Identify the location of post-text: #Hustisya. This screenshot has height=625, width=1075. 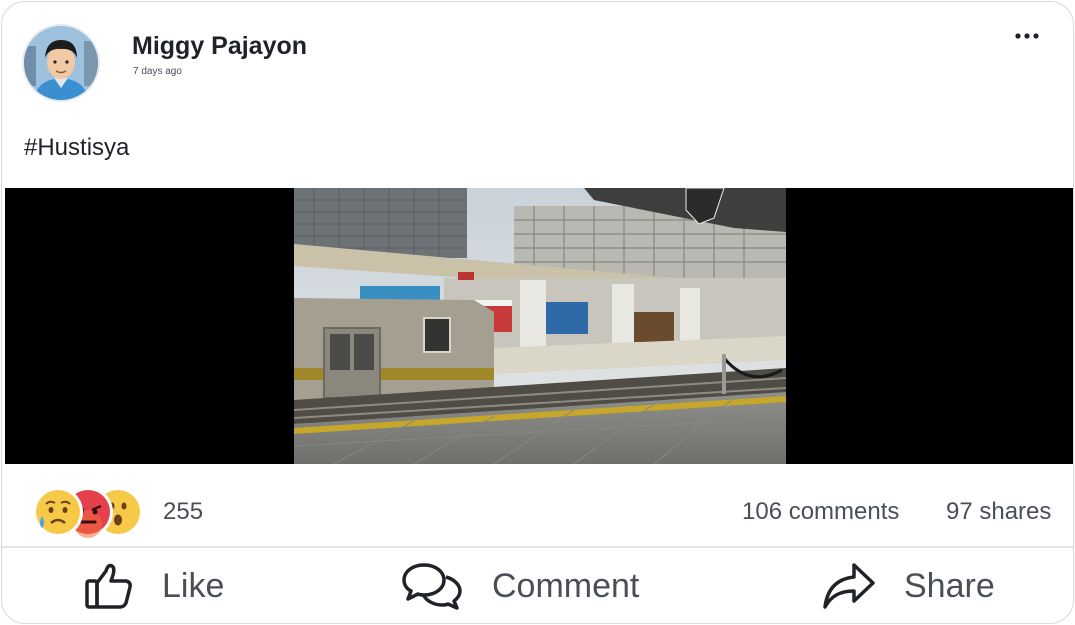
(76, 148).